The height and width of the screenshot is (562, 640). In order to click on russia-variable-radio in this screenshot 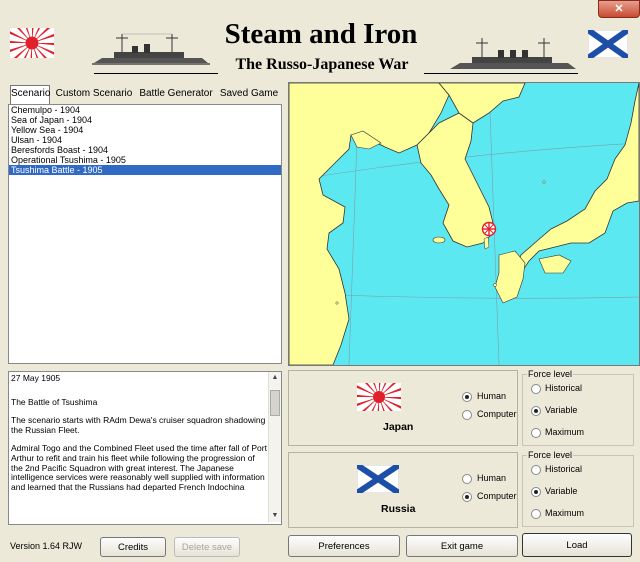, I will do `click(536, 492)`.